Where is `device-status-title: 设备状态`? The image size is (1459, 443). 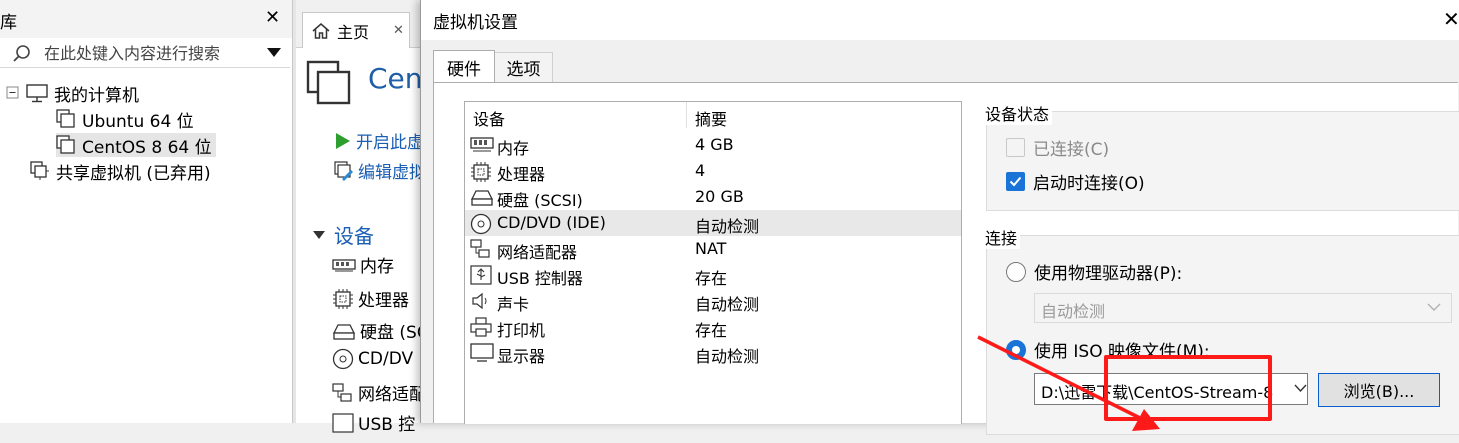
device-status-title: 设备状态 is located at coordinates (1017, 113).